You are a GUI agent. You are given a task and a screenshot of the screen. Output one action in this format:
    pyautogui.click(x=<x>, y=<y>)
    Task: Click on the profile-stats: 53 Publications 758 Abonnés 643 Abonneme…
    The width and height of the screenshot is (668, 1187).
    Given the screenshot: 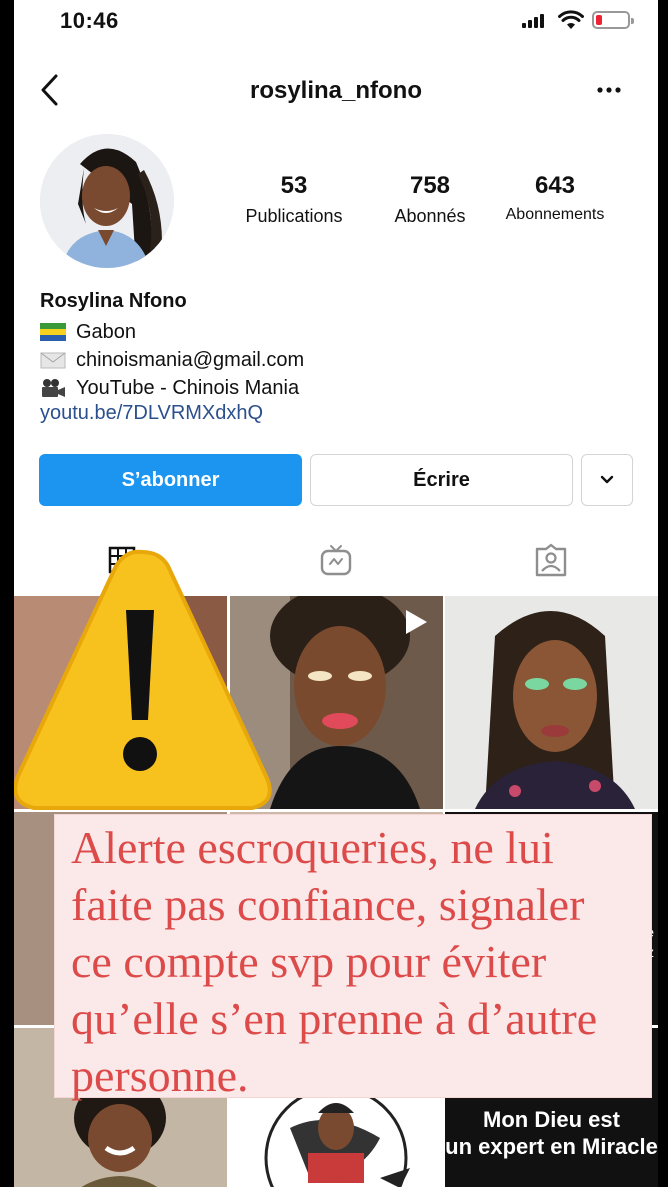 What is the action you would take?
    pyautogui.click(x=424, y=202)
    